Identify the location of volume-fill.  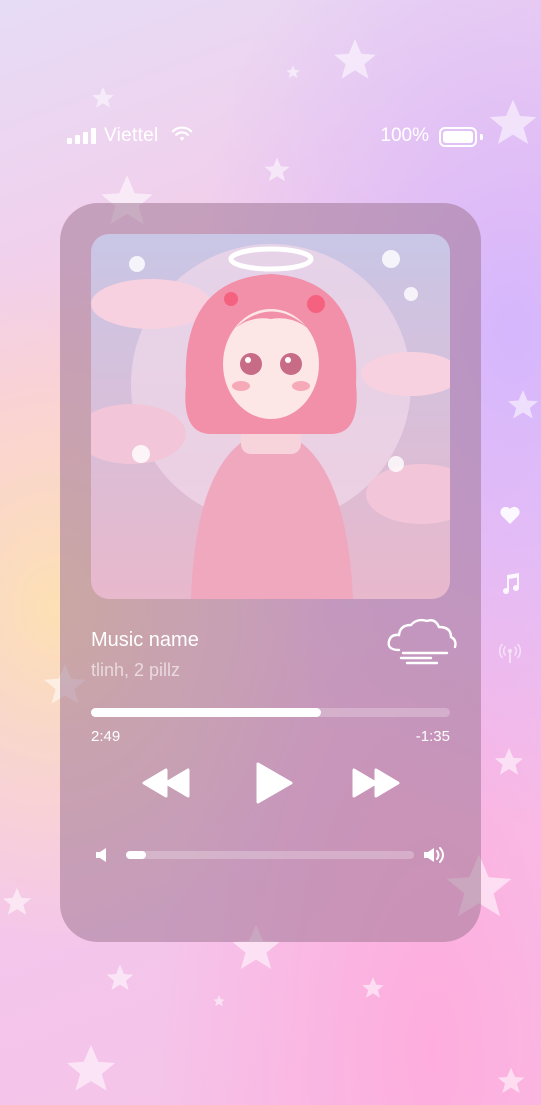
(136, 855).